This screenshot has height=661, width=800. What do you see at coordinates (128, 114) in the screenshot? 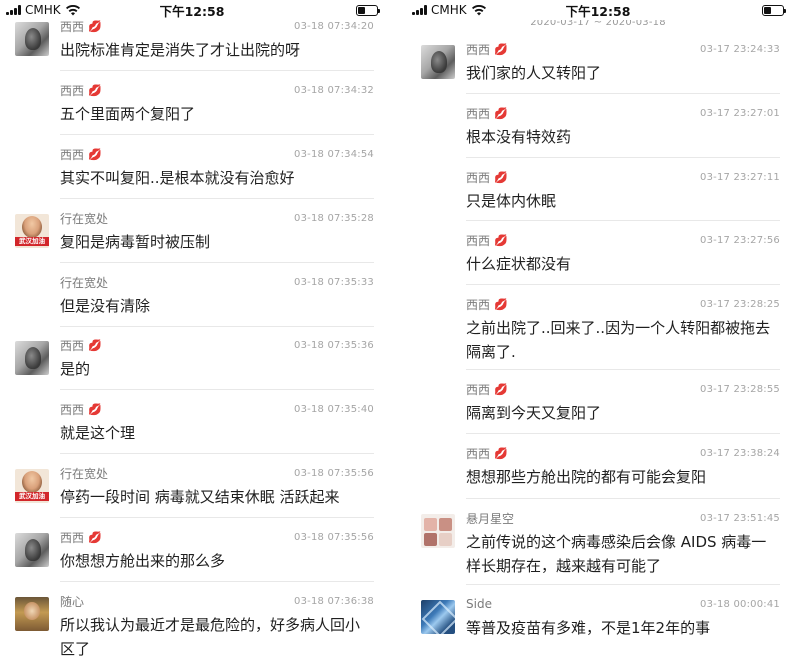
I see `message-text: 五个里面两个复阳了` at bounding box center [128, 114].